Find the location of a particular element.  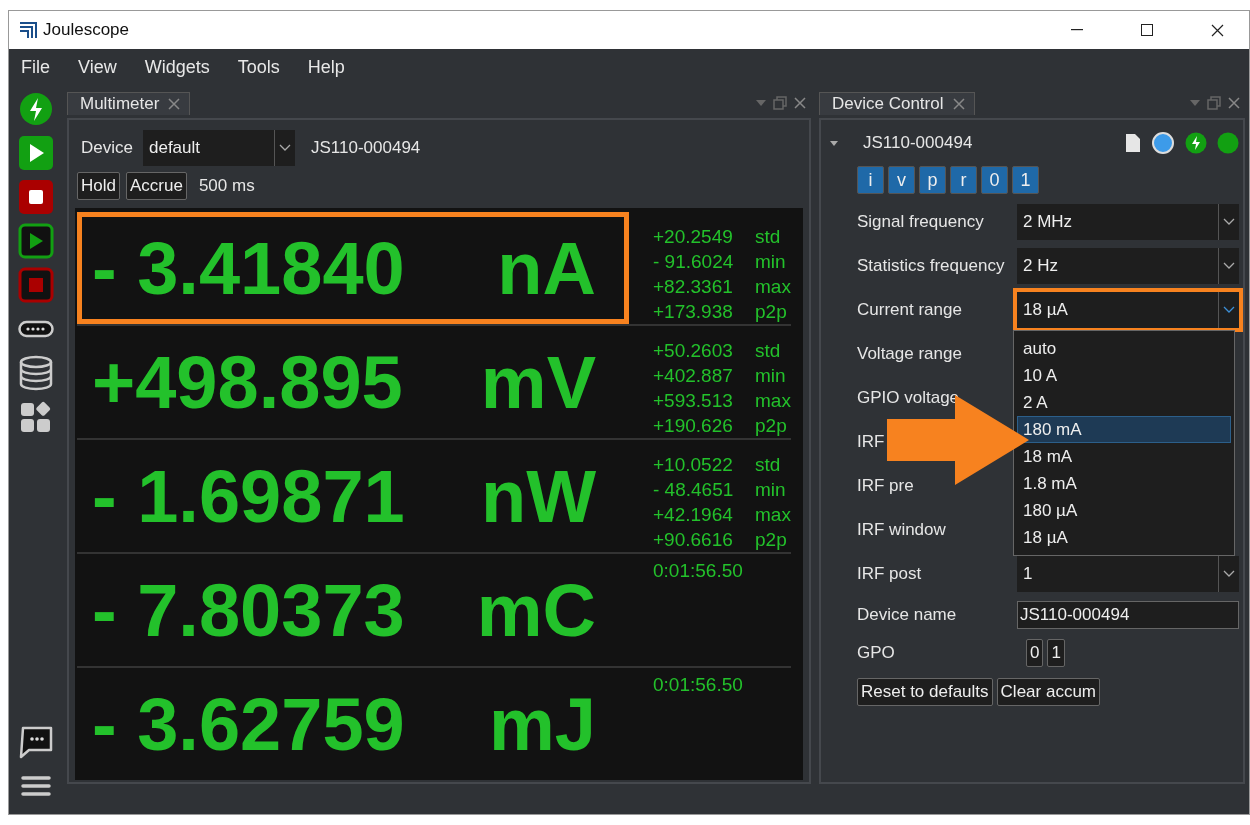

device-control-tab: Device Control is located at coordinates (897, 103).